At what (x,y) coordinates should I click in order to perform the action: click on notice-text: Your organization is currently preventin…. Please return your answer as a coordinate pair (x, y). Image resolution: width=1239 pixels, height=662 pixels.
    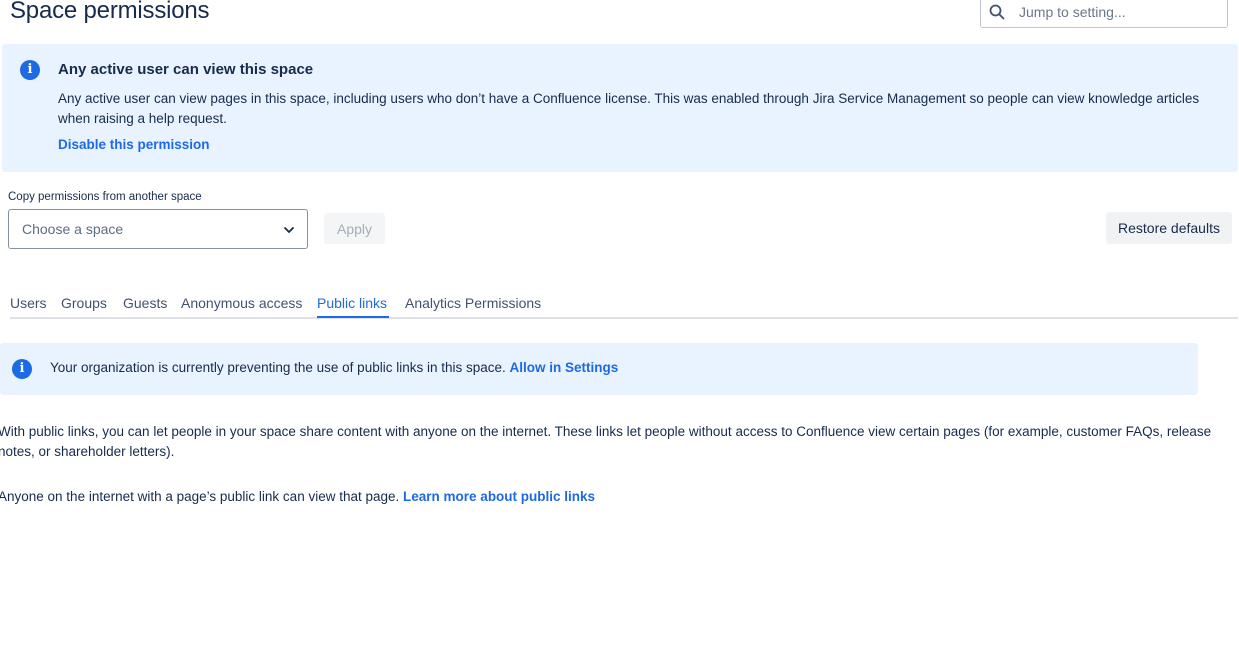
    Looking at the image, I should click on (334, 367).